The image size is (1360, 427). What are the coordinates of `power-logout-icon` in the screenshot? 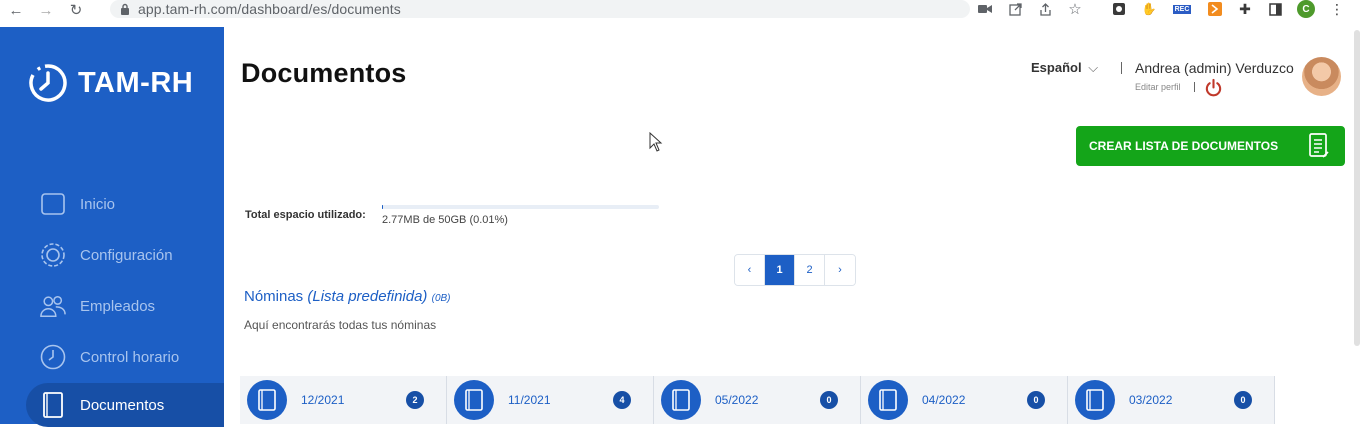 It's located at (1213, 87).